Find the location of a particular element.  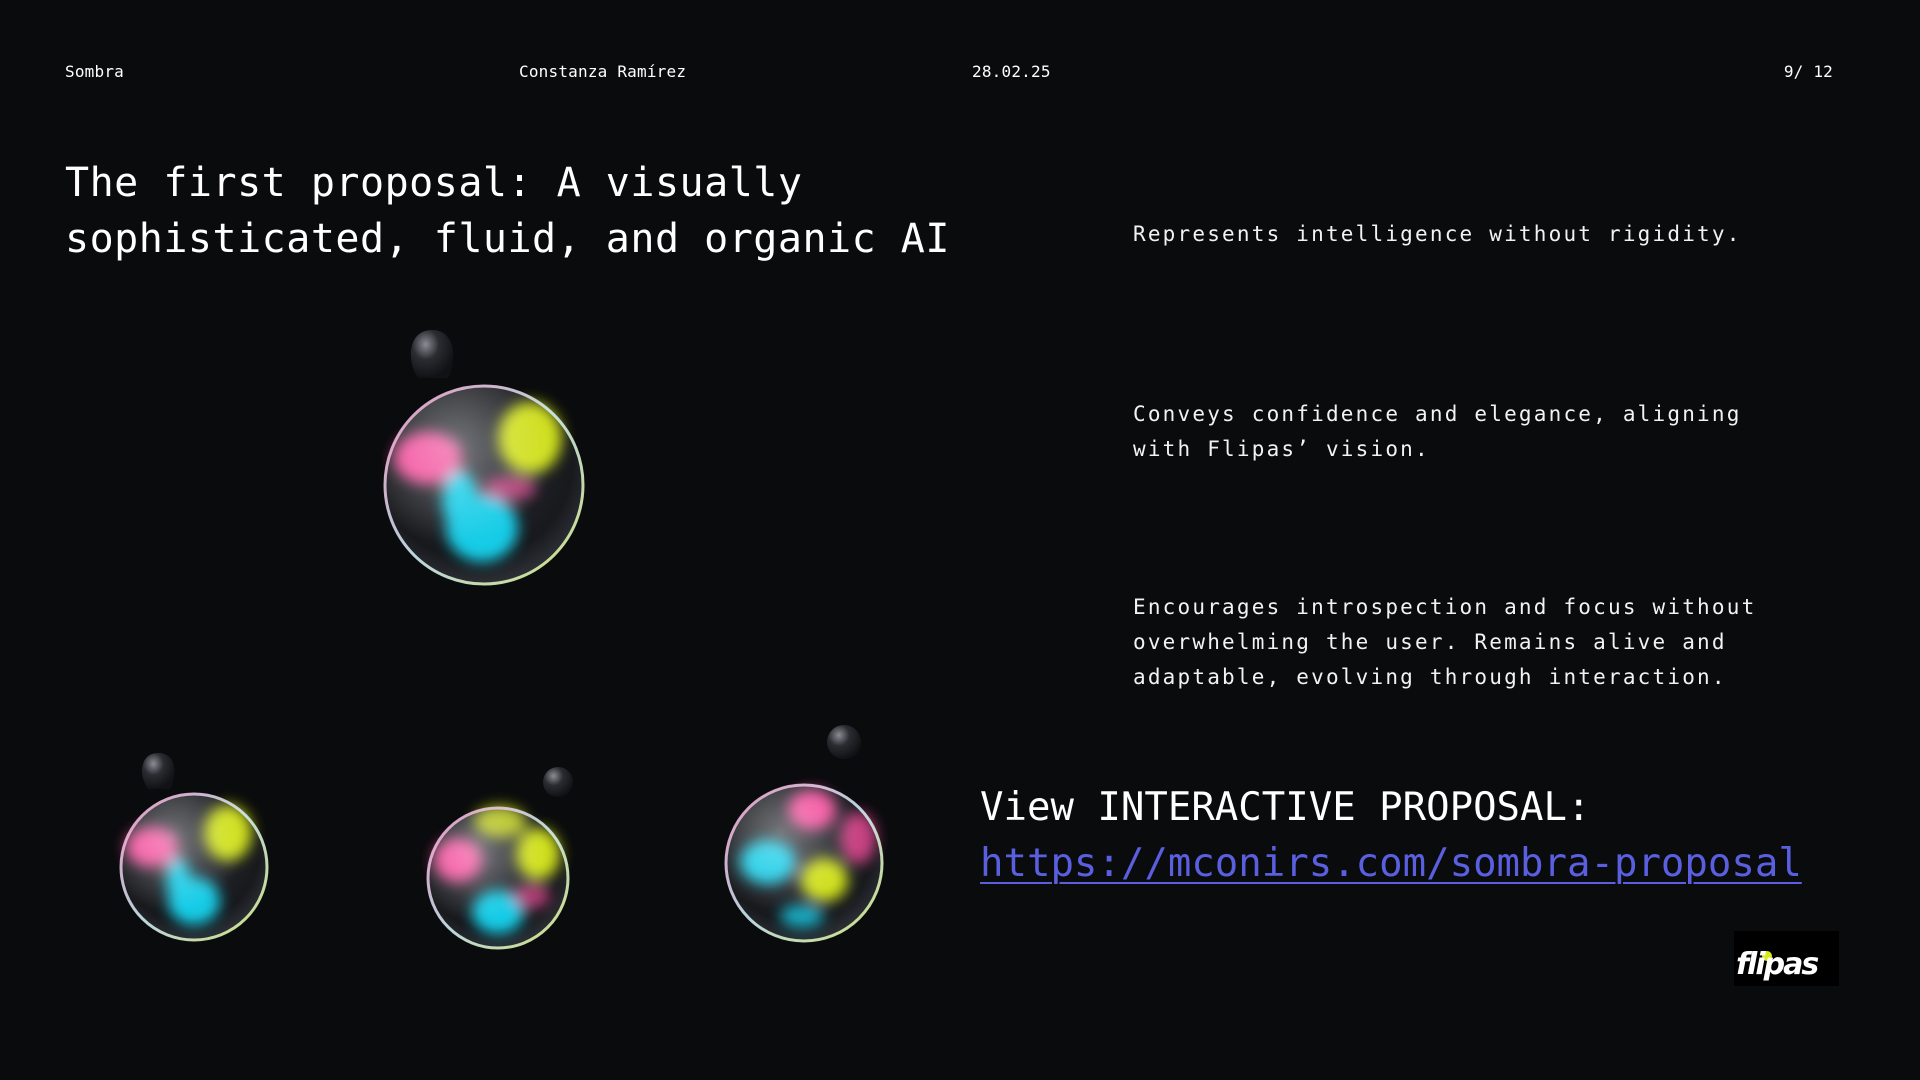

page-indicator: 9/ 12 is located at coordinates (1808, 71).